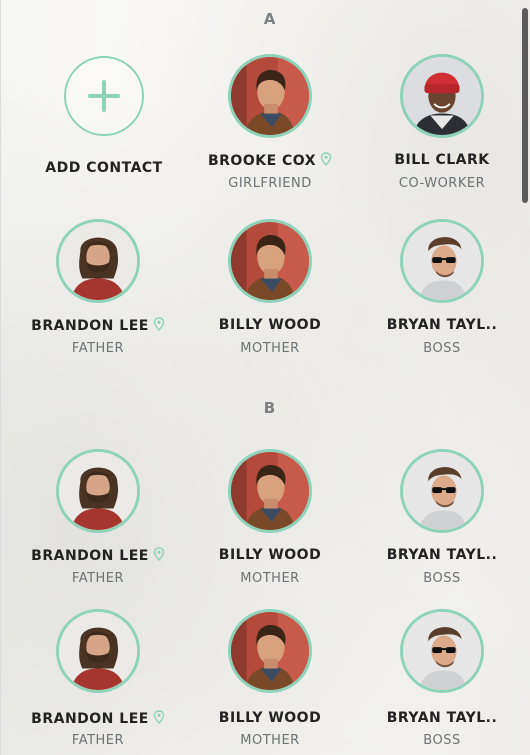 The image size is (530, 755). I want to click on scrollbar-thumb, so click(525, 105).